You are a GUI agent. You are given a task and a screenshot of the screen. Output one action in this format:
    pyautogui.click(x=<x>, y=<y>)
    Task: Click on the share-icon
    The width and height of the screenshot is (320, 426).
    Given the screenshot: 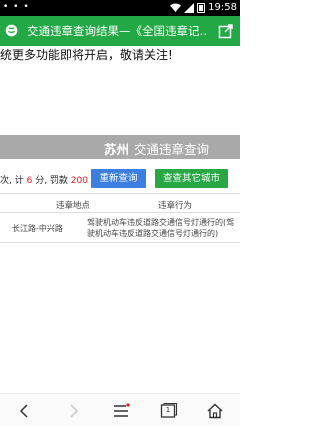 What is the action you would take?
    pyautogui.click(x=226, y=31)
    